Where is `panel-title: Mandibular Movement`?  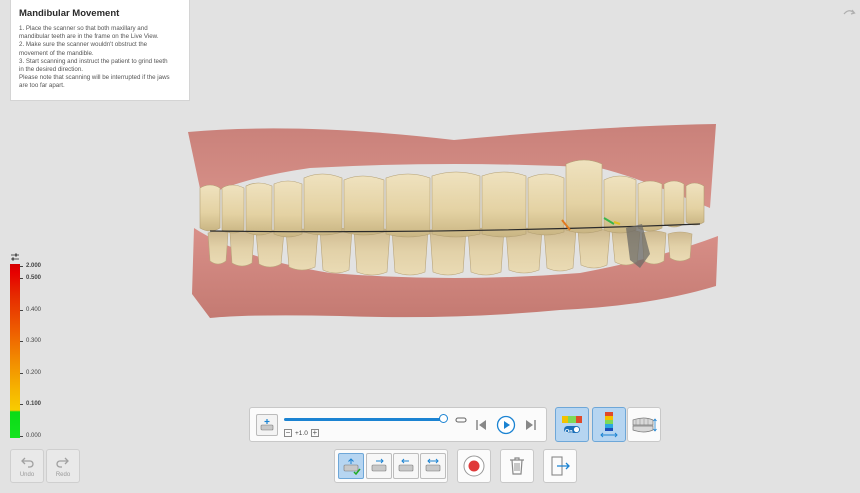
panel-title: Mandibular Movement is located at coordinates (69, 13).